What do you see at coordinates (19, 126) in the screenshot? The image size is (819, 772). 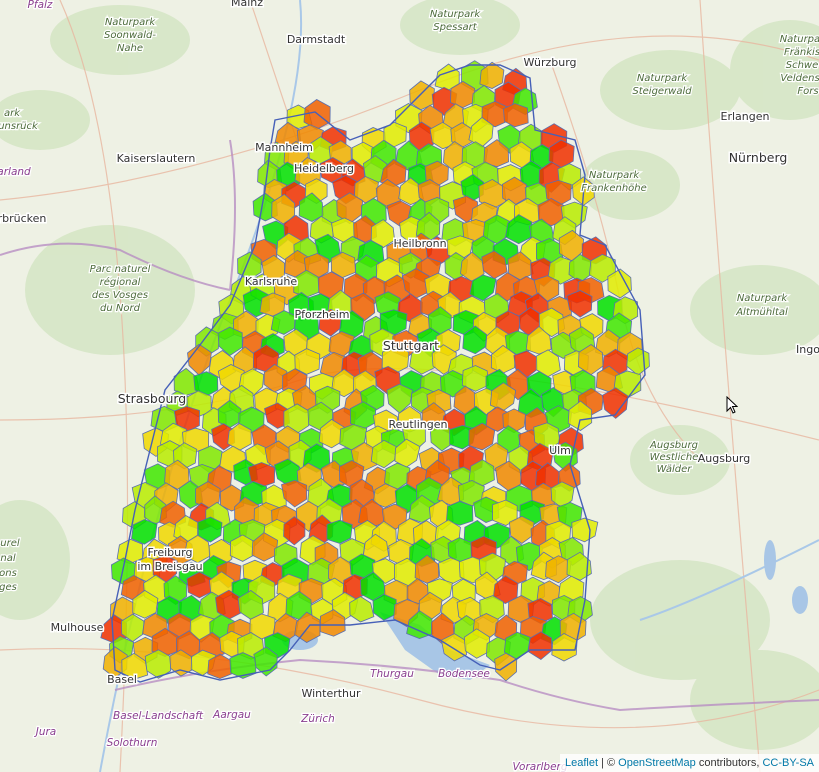 I see `region-label-15: unsrück` at bounding box center [19, 126].